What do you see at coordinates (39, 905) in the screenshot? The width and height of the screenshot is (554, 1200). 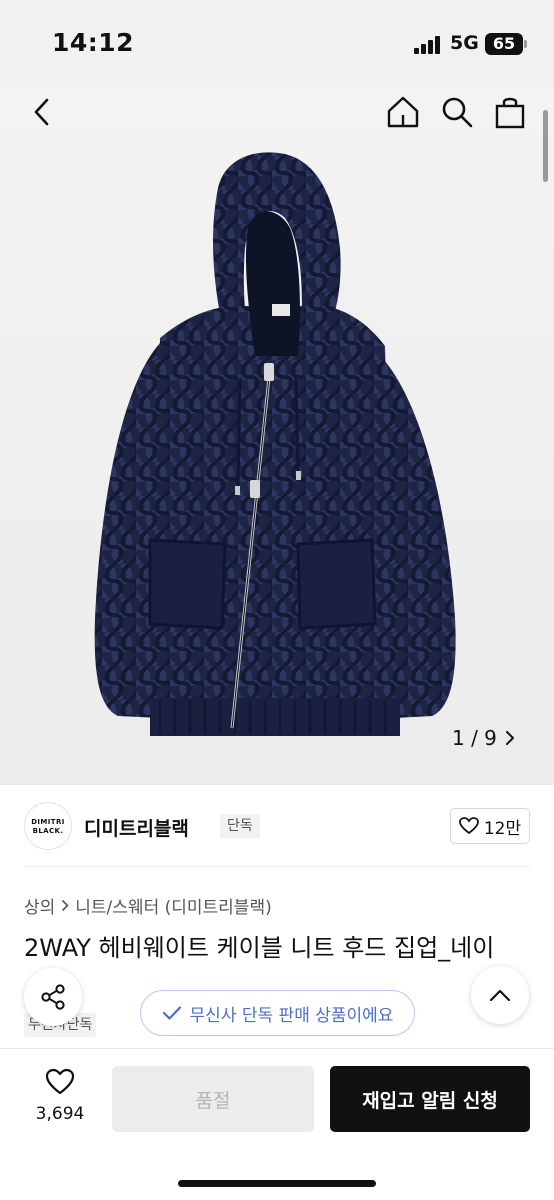 I see `breadcrumb-category: 상의` at bounding box center [39, 905].